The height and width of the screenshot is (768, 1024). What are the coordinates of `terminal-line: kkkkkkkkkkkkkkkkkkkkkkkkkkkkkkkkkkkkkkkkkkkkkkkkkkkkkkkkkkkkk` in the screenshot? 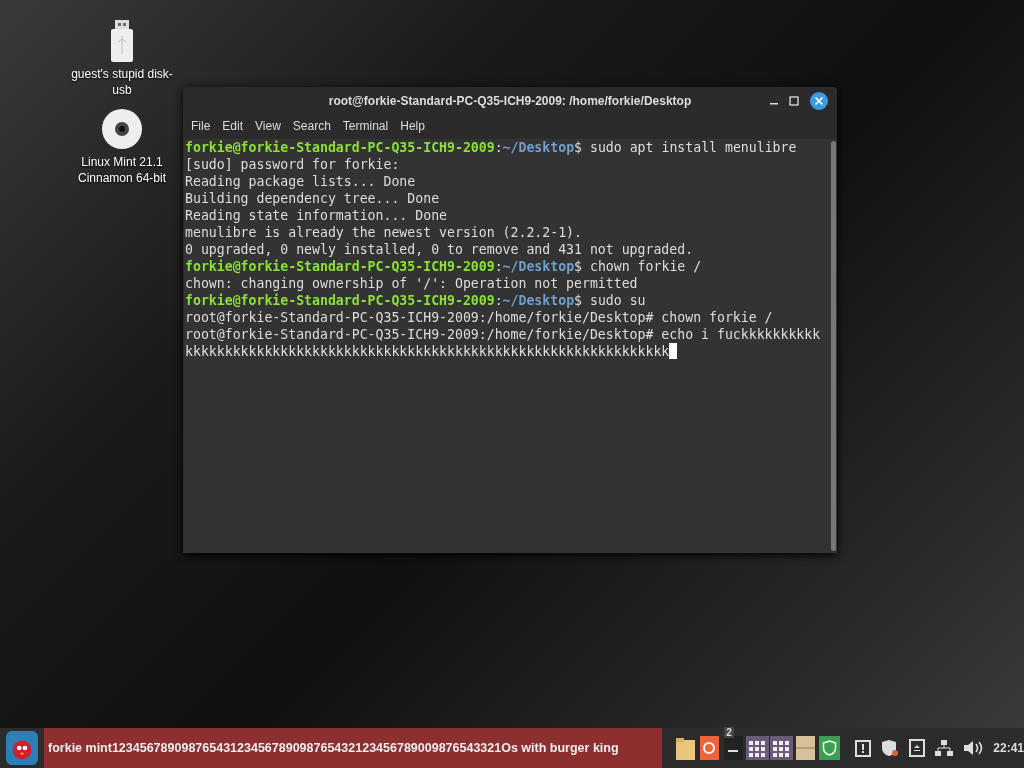 It's located at (427, 351).